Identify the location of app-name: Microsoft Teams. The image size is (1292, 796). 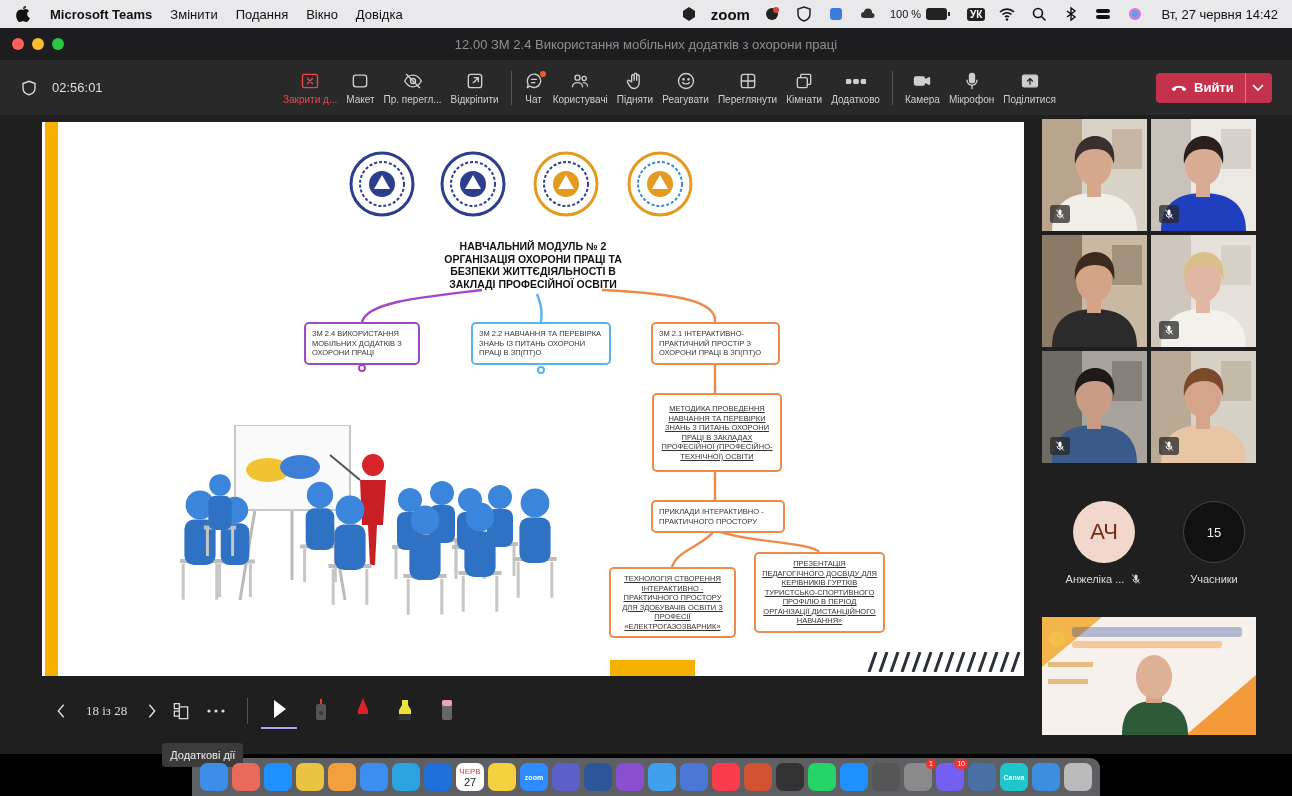
(101, 14).